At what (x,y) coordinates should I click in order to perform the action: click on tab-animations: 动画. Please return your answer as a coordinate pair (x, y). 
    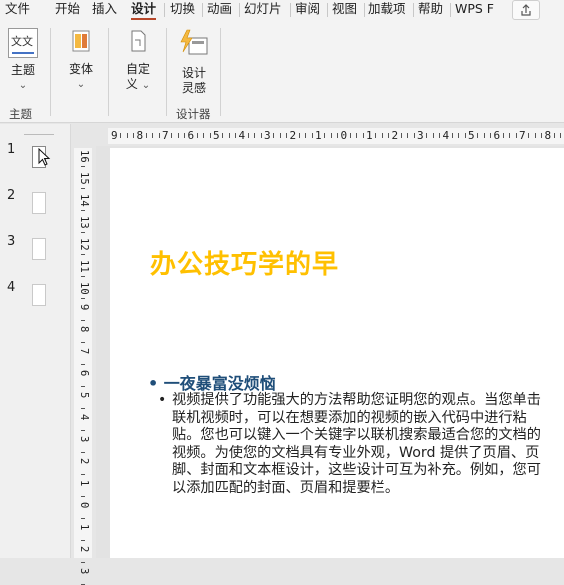
    Looking at the image, I should click on (219, 10).